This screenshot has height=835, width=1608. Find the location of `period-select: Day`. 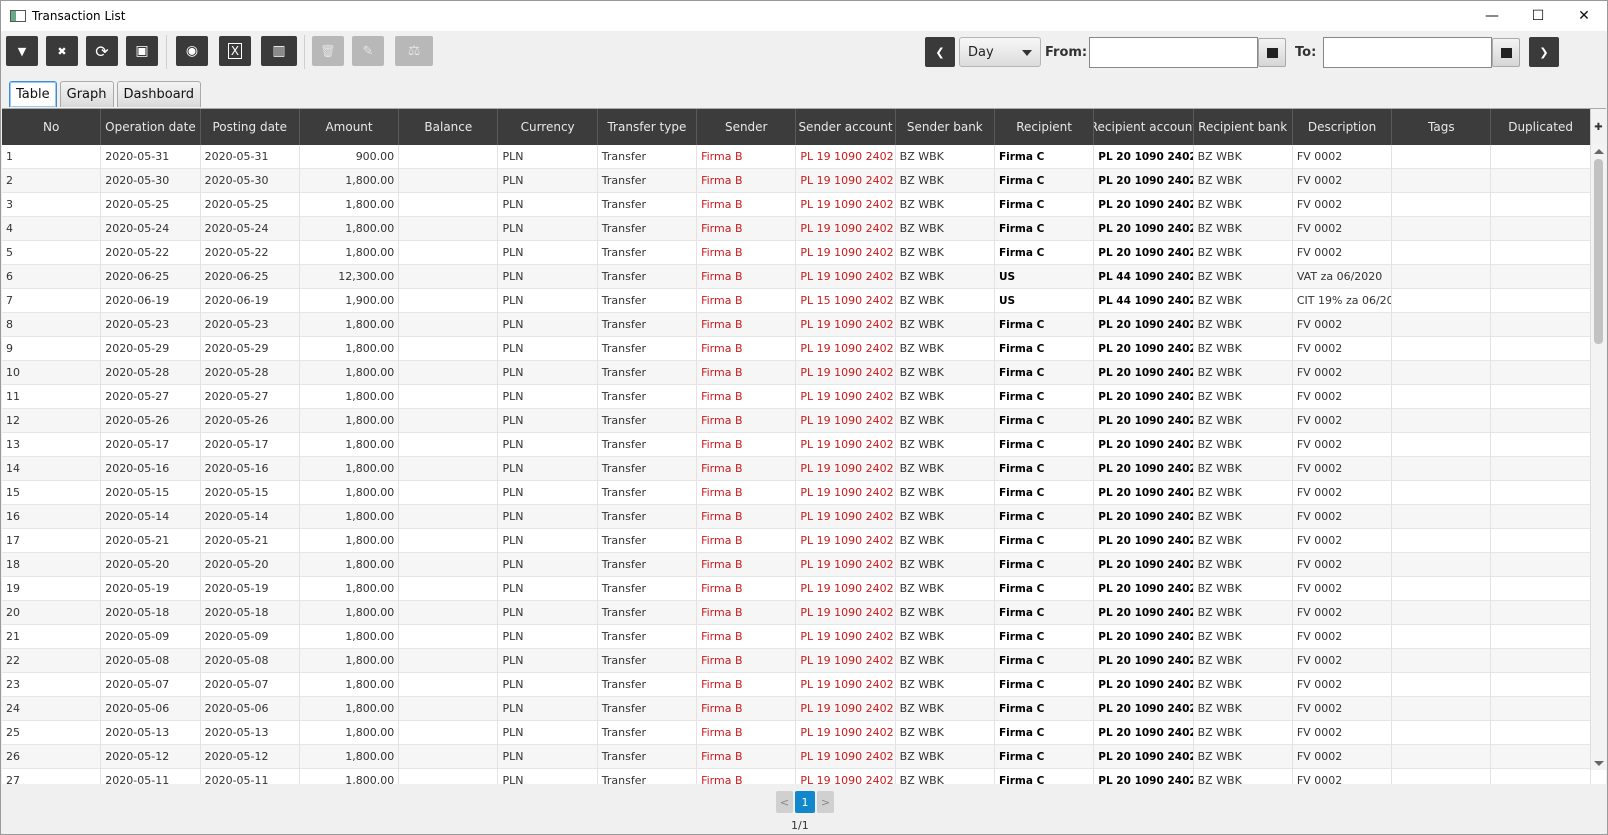

period-select: Day is located at coordinates (1000, 52).